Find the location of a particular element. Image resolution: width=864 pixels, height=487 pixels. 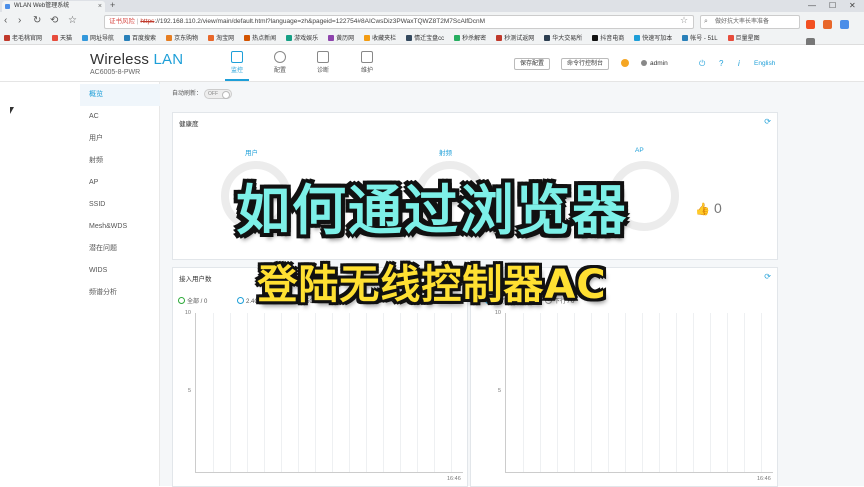

favorite-icon: ☆ is located at coordinates (684, 20).